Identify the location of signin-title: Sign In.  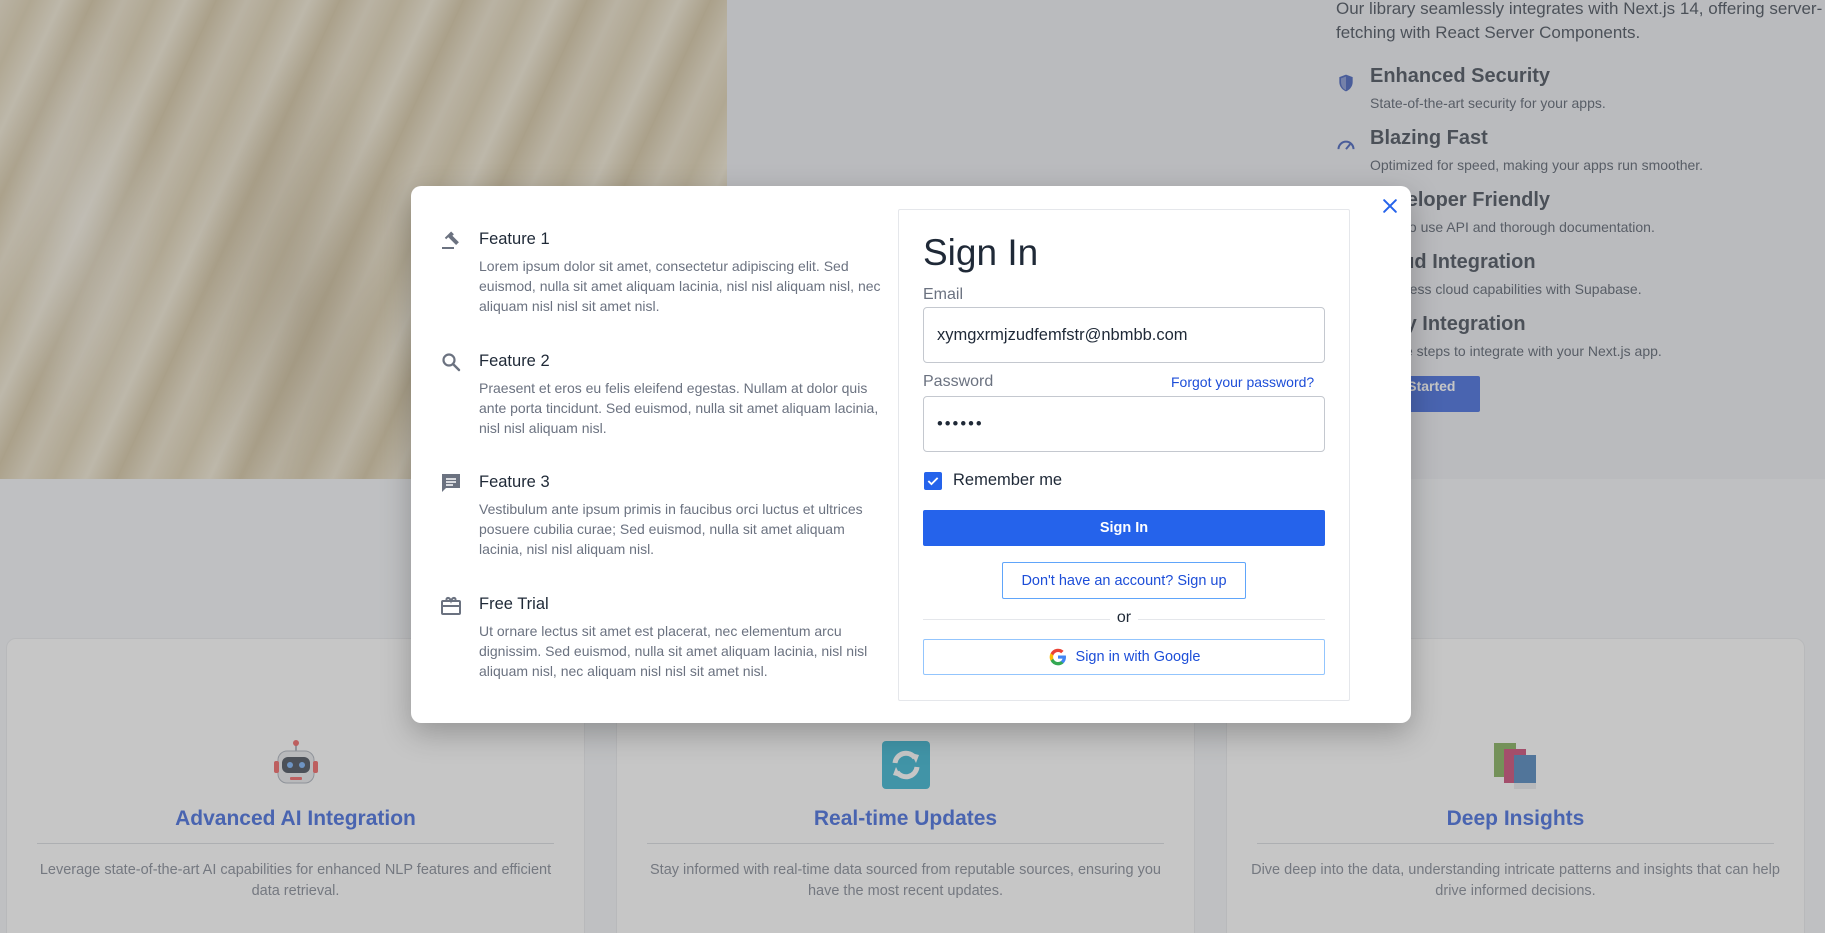
(981, 252).